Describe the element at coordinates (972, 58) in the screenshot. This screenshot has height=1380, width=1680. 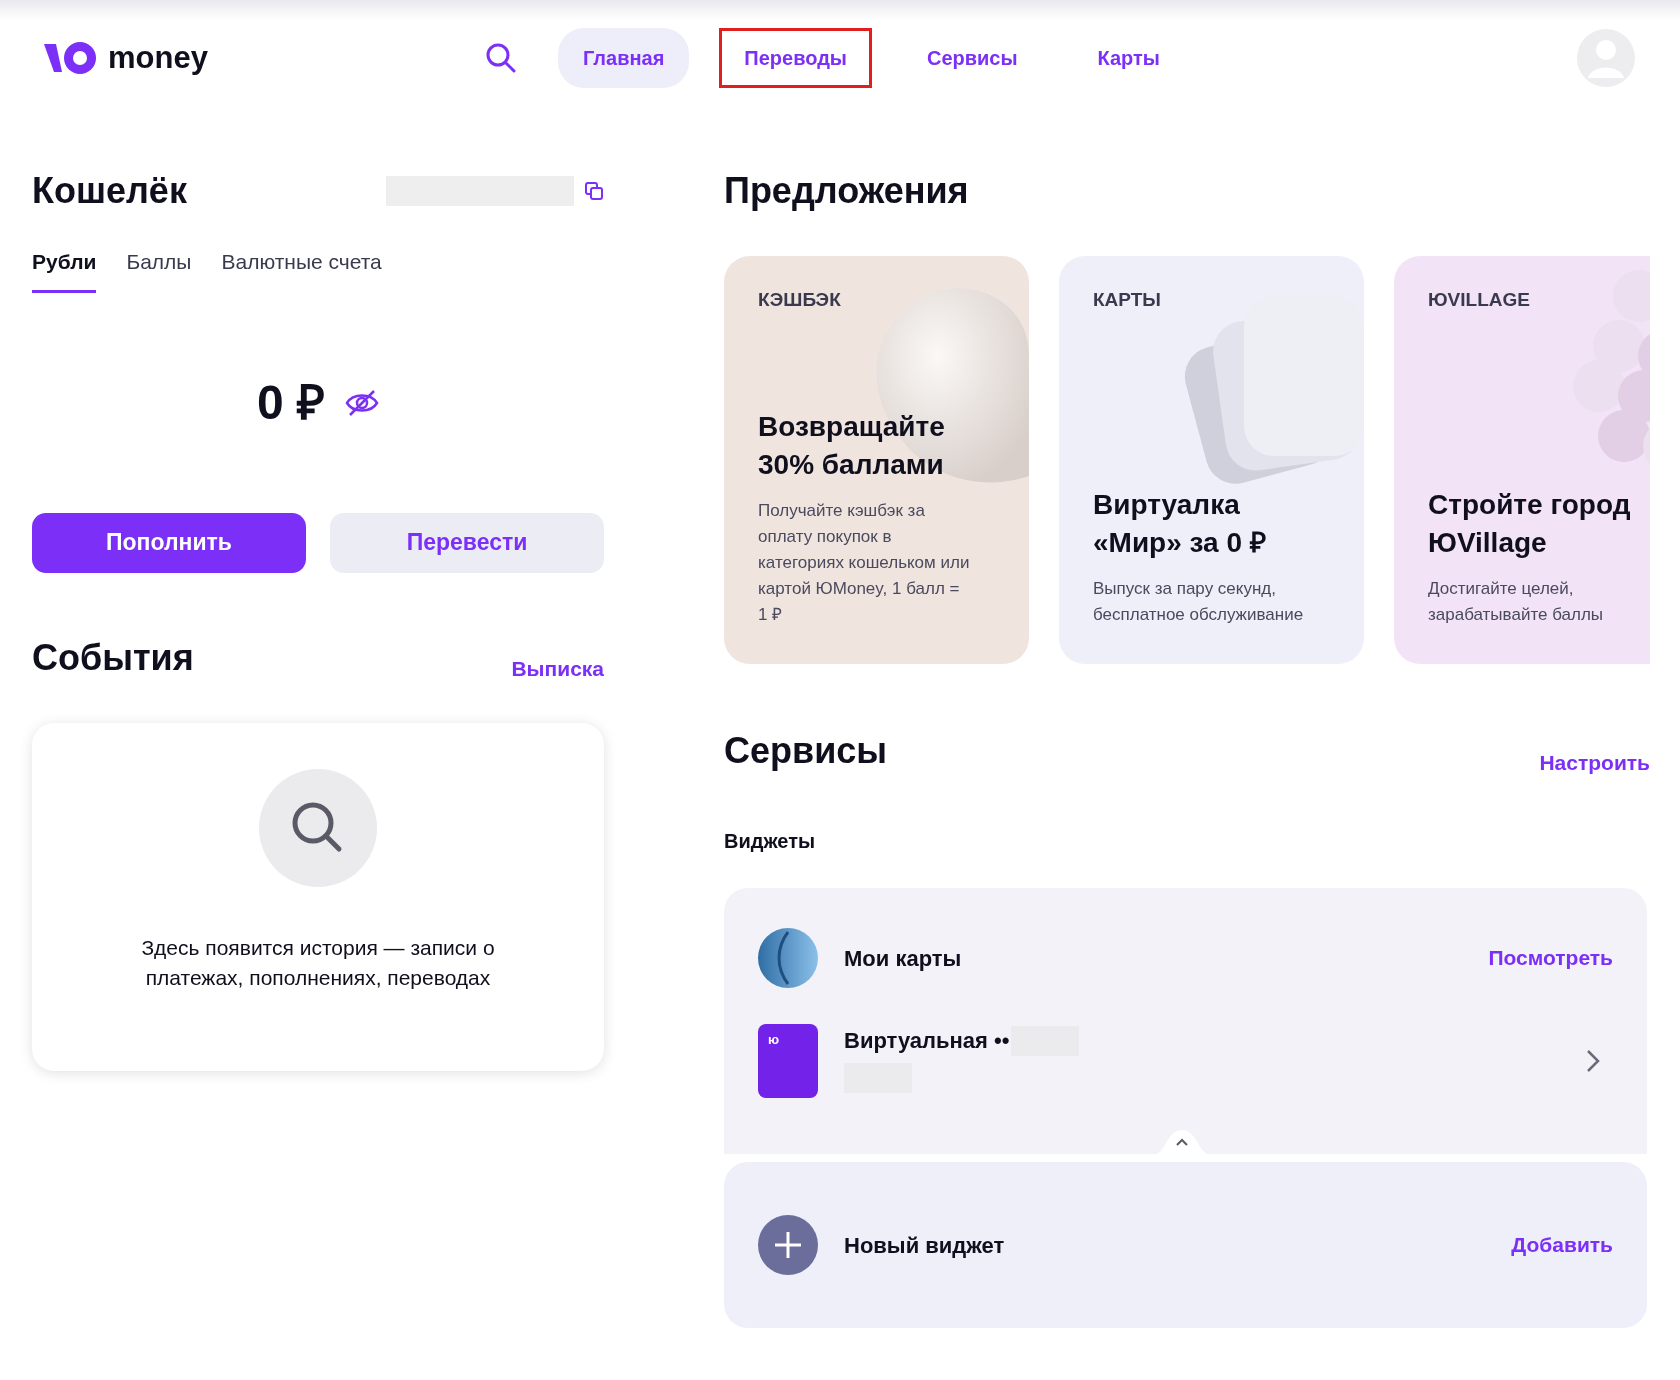
I see `nav-link: Сервисы` at that location.